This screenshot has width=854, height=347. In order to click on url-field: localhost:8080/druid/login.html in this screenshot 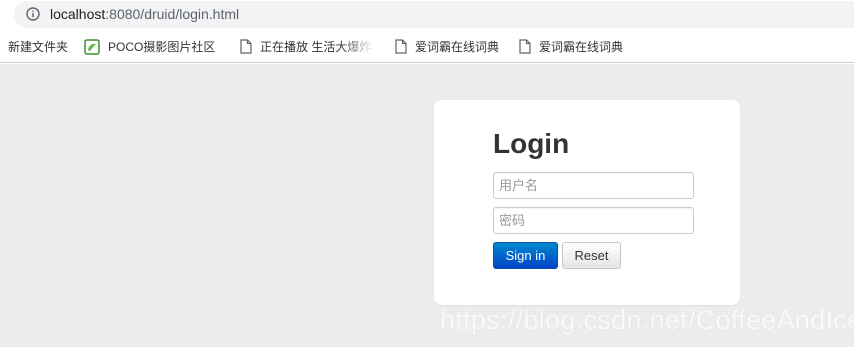, I will do `click(434, 14)`.